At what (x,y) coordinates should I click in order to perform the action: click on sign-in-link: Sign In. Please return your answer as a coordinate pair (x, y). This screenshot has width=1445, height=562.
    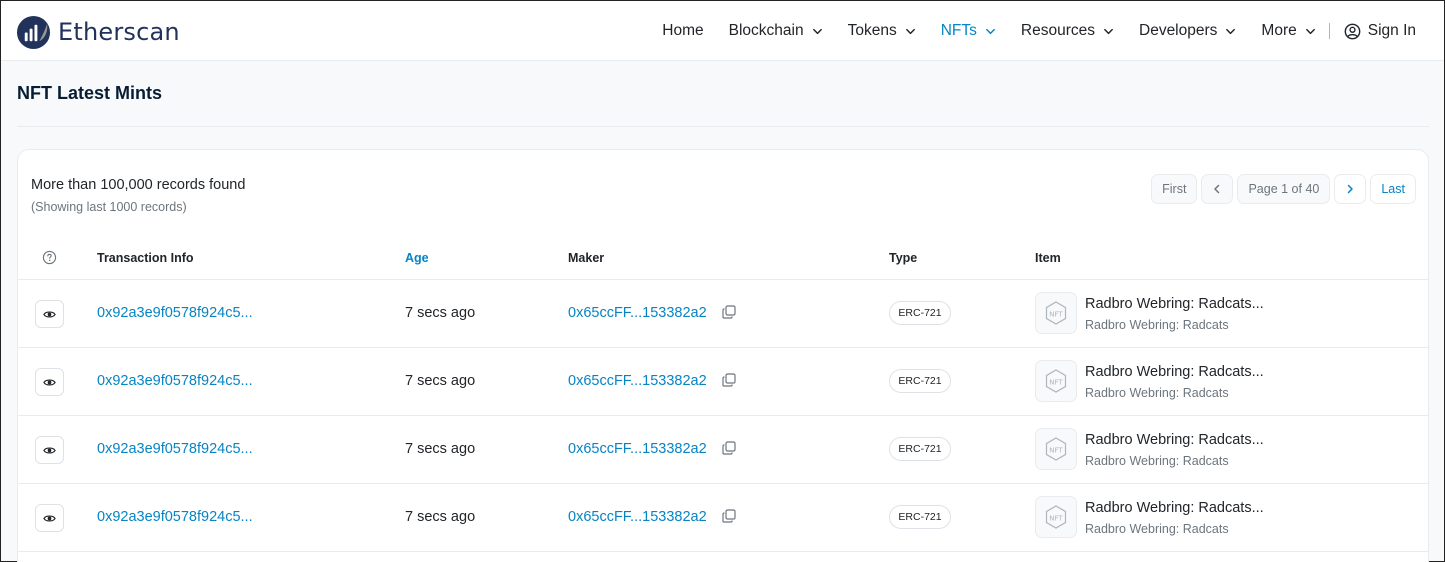
    Looking at the image, I should click on (1380, 31).